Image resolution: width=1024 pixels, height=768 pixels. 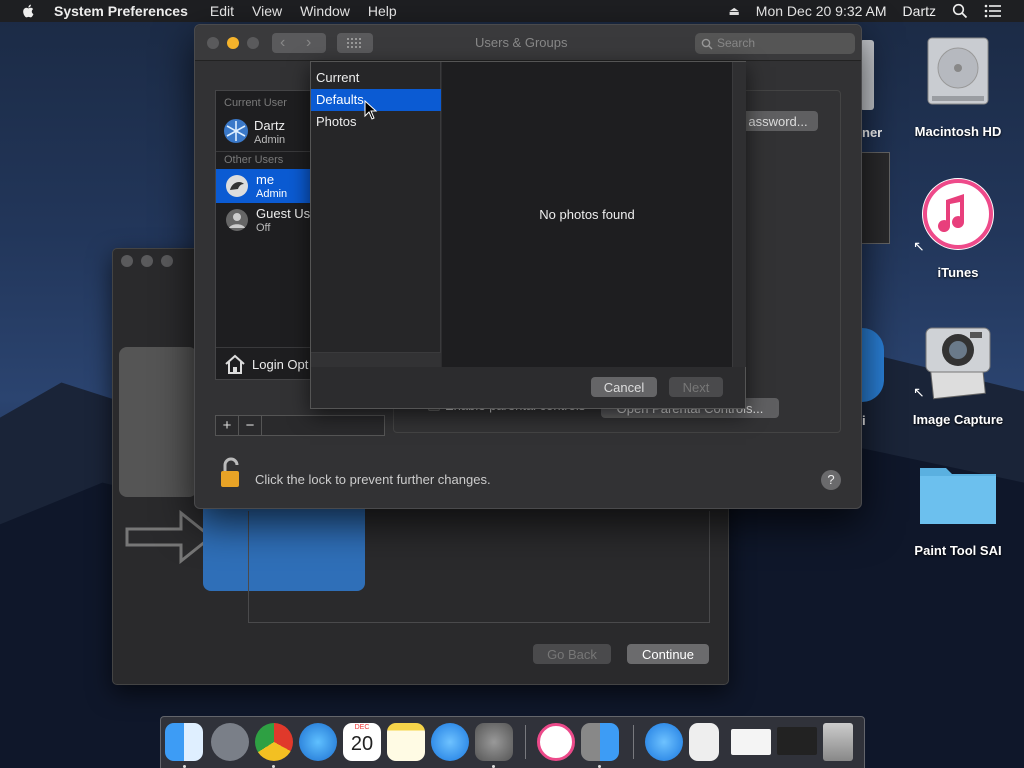 What do you see at coordinates (821, 11) in the screenshot?
I see `menu-datetime: Mon Dec 20 9:32 AM` at bounding box center [821, 11].